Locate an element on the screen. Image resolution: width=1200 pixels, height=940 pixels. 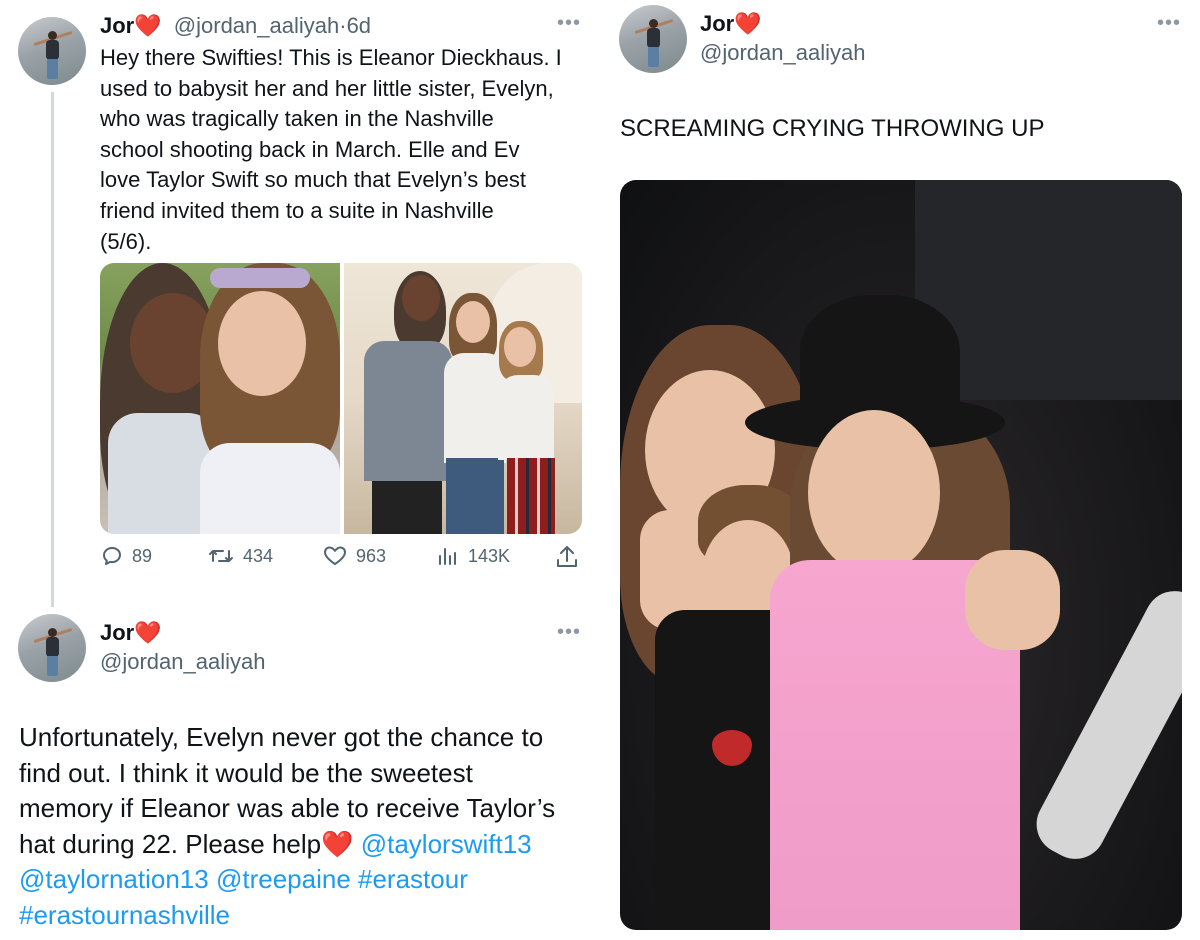
tweet-text: SCREAMING CRYING THROWING UP is located at coordinates (832, 128).